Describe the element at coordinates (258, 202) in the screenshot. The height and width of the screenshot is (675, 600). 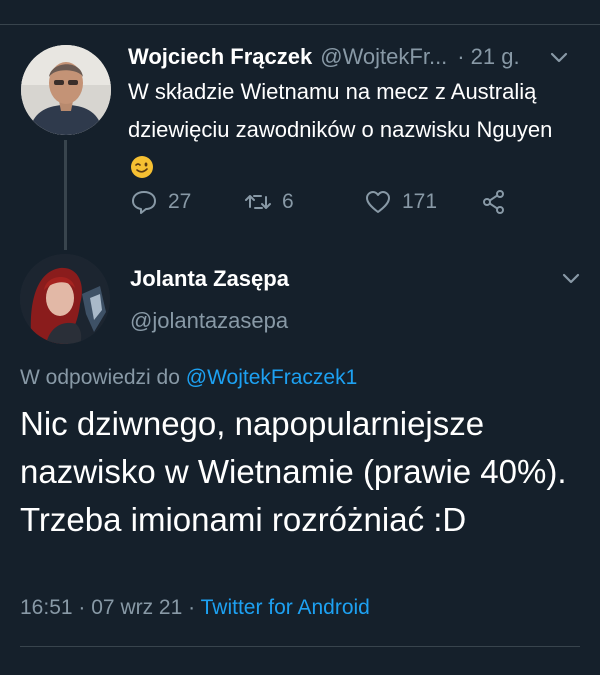
I see `retweet-icon` at that location.